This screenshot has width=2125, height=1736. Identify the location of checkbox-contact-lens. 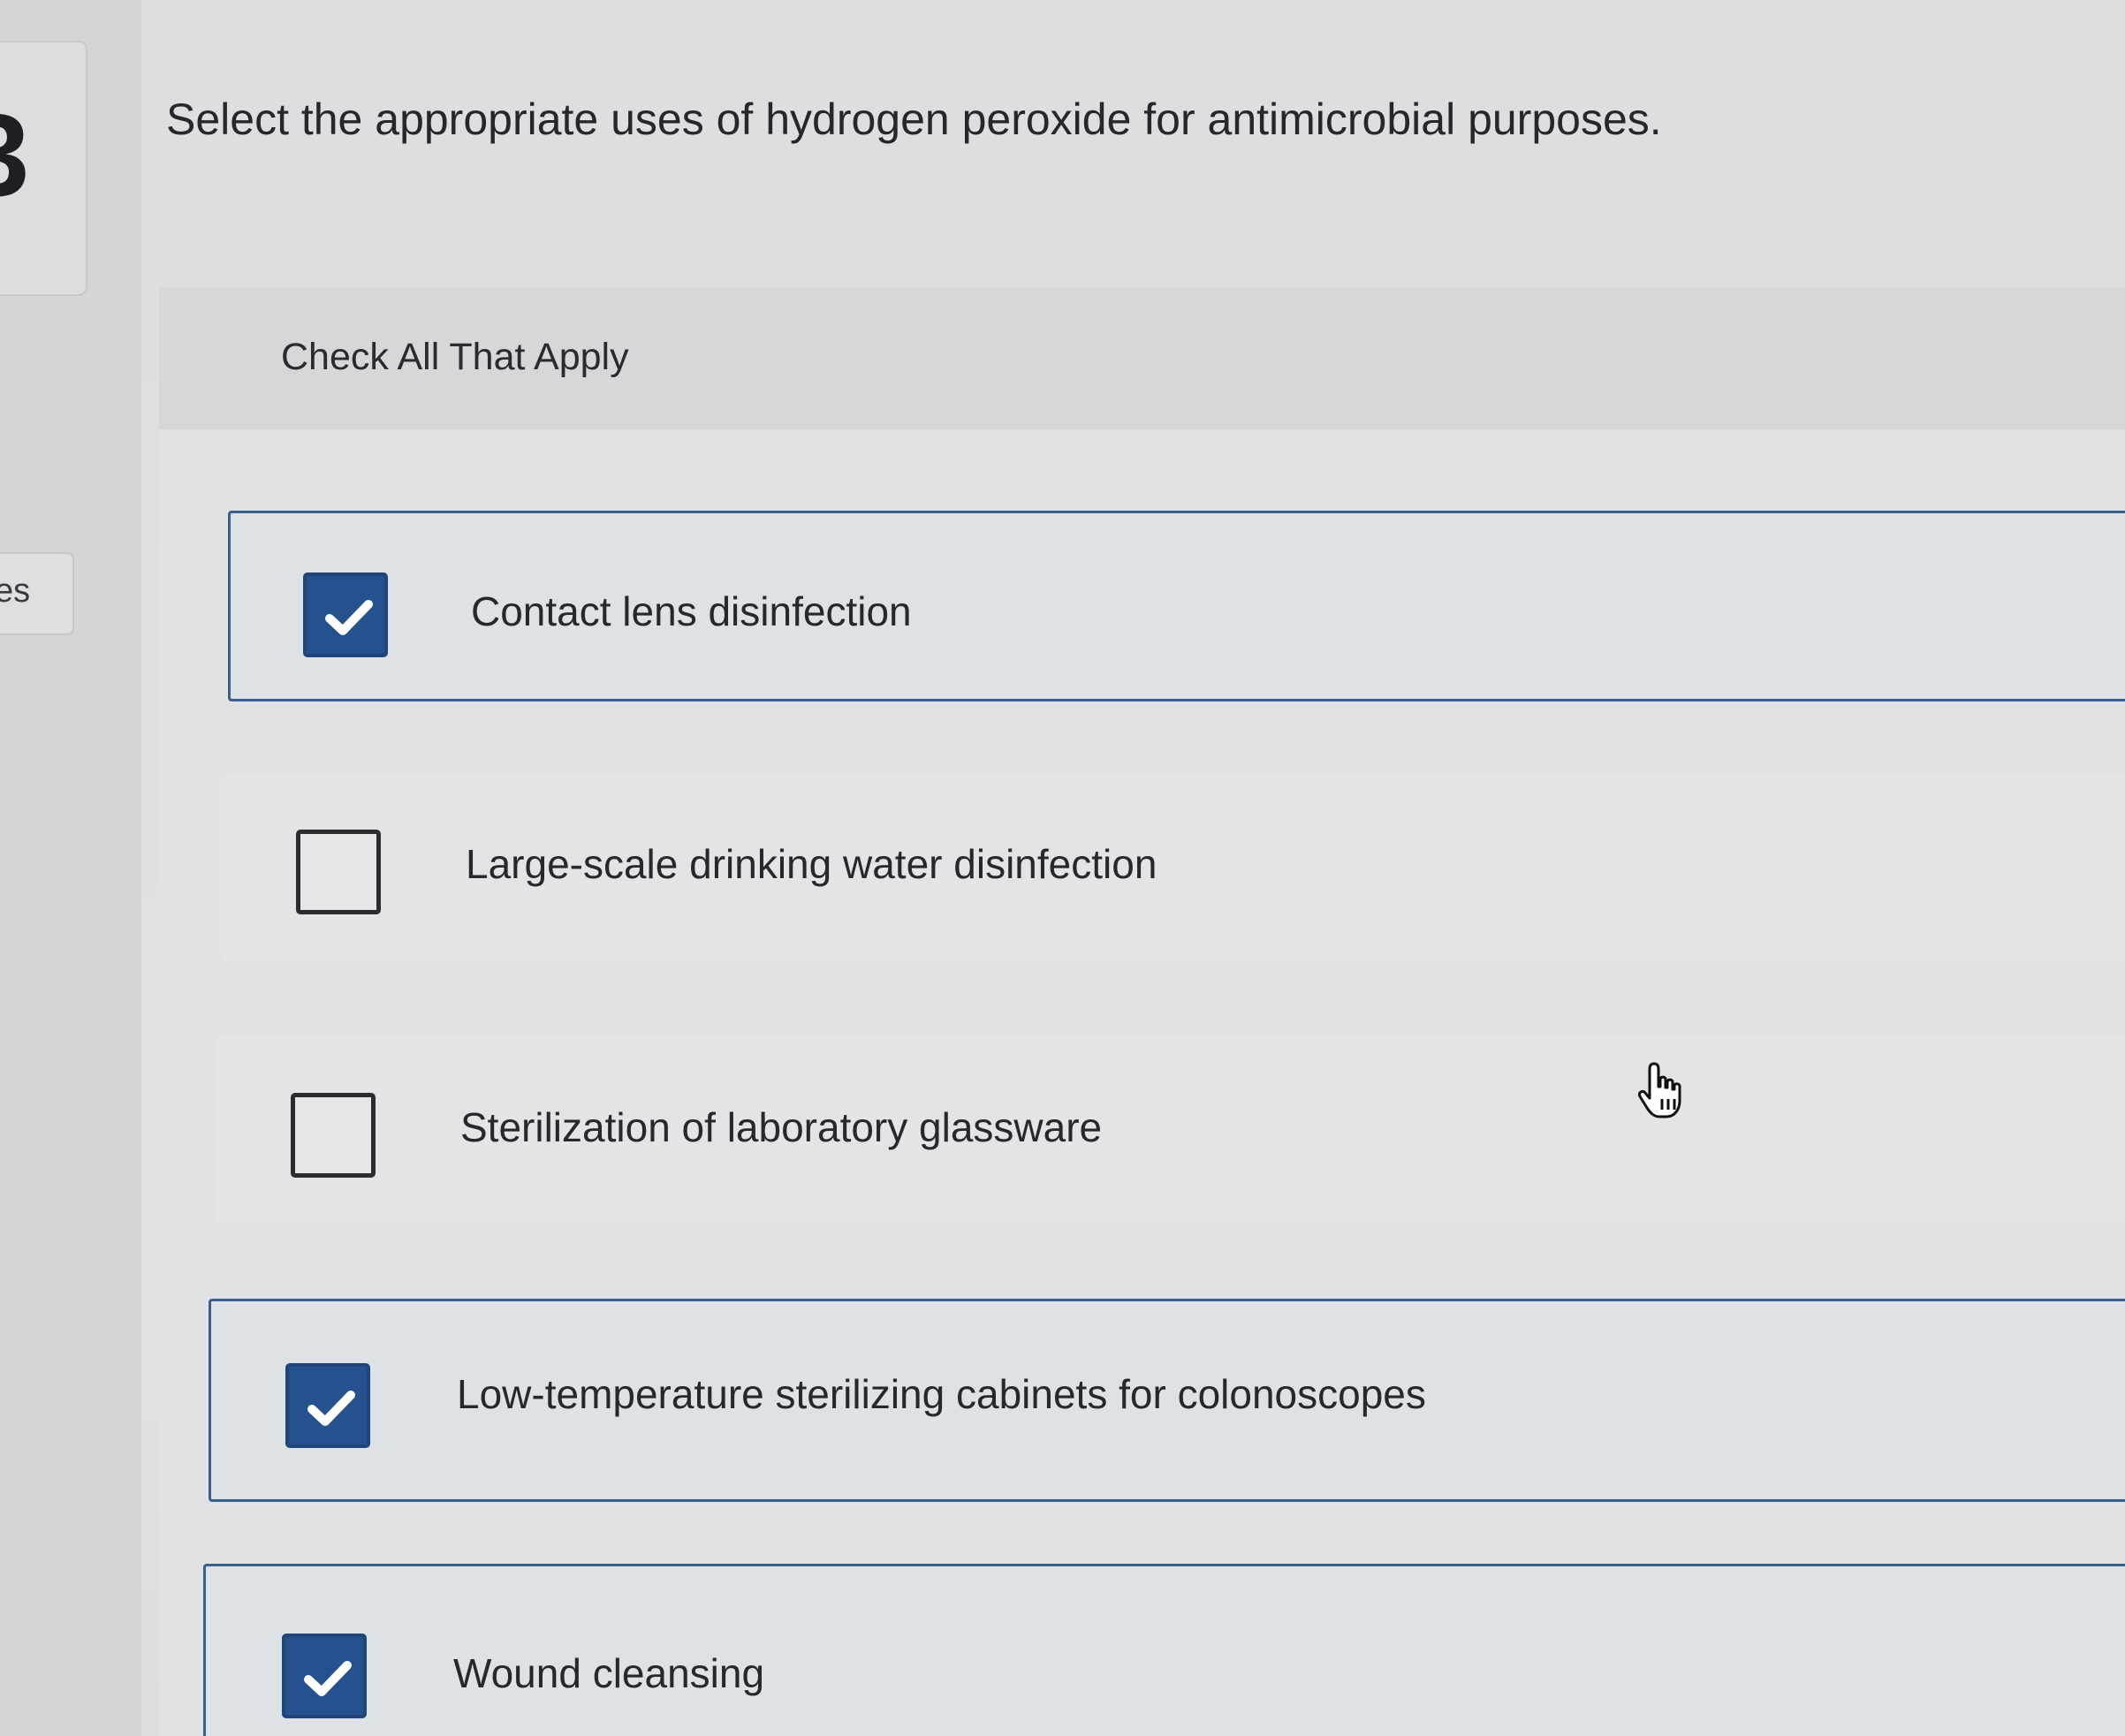
(345, 614).